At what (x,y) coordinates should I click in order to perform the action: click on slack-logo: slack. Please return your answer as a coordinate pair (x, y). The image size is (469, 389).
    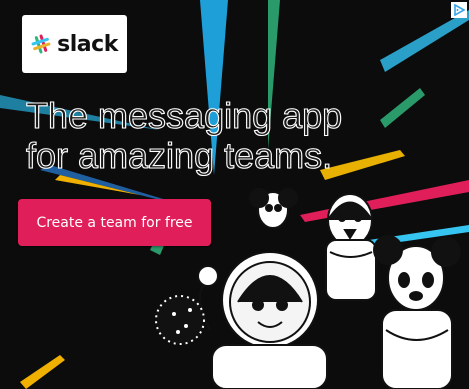
    Looking at the image, I should click on (74, 44).